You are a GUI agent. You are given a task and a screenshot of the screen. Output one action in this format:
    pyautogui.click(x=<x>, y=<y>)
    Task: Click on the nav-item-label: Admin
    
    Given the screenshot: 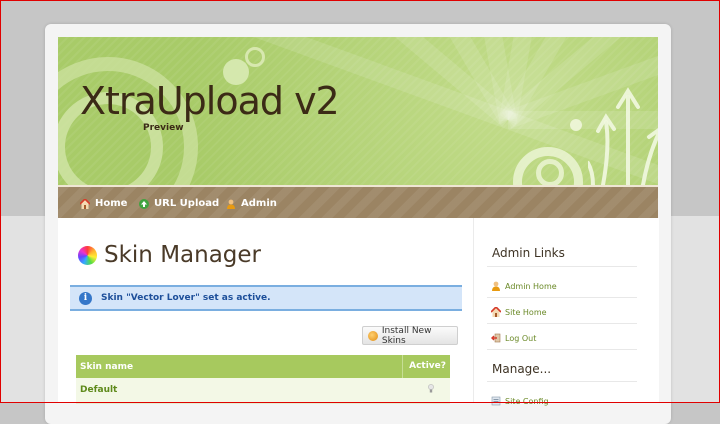 What is the action you would take?
    pyautogui.click(x=259, y=203)
    